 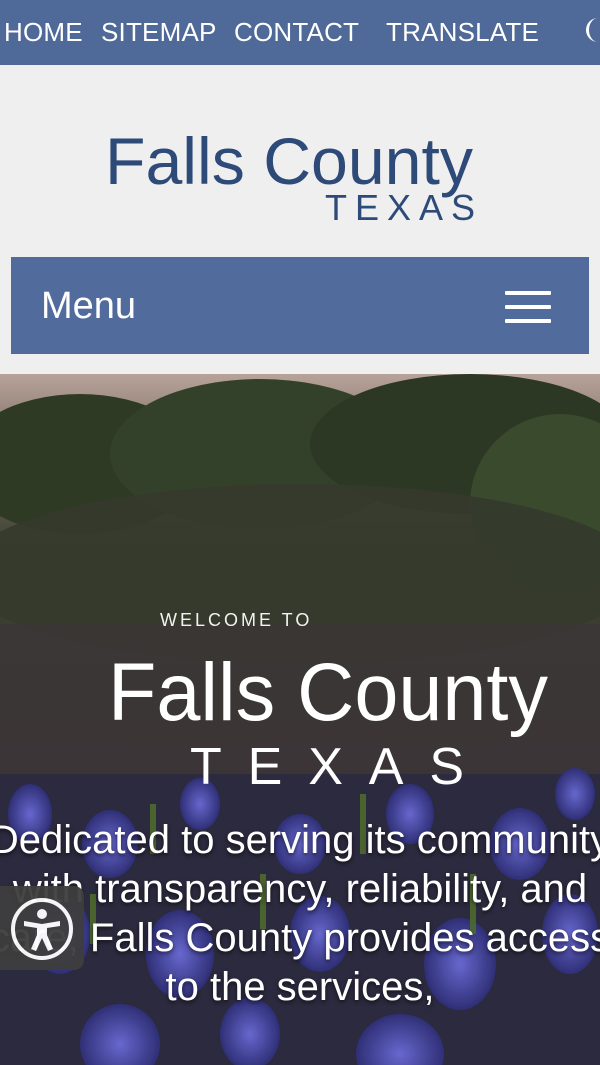 What do you see at coordinates (289, 161) in the screenshot?
I see `logo-county-name: Falls County` at bounding box center [289, 161].